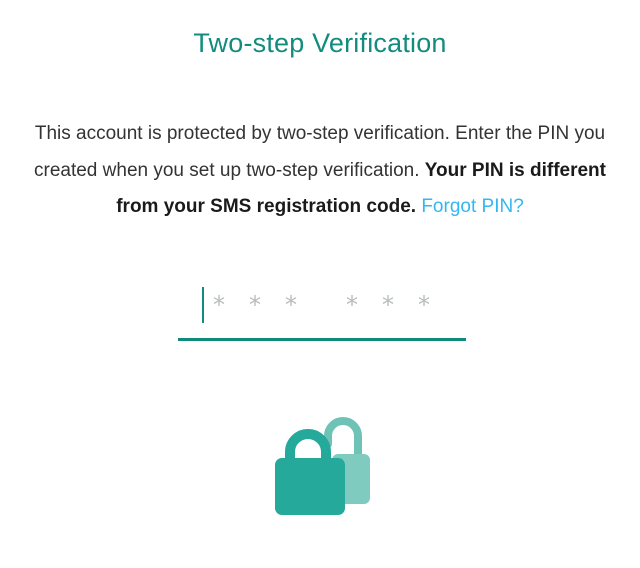 The height and width of the screenshot is (568, 640). Describe the element at coordinates (320, 43) in the screenshot. I see `page-title: Two-step Verification` at that location.